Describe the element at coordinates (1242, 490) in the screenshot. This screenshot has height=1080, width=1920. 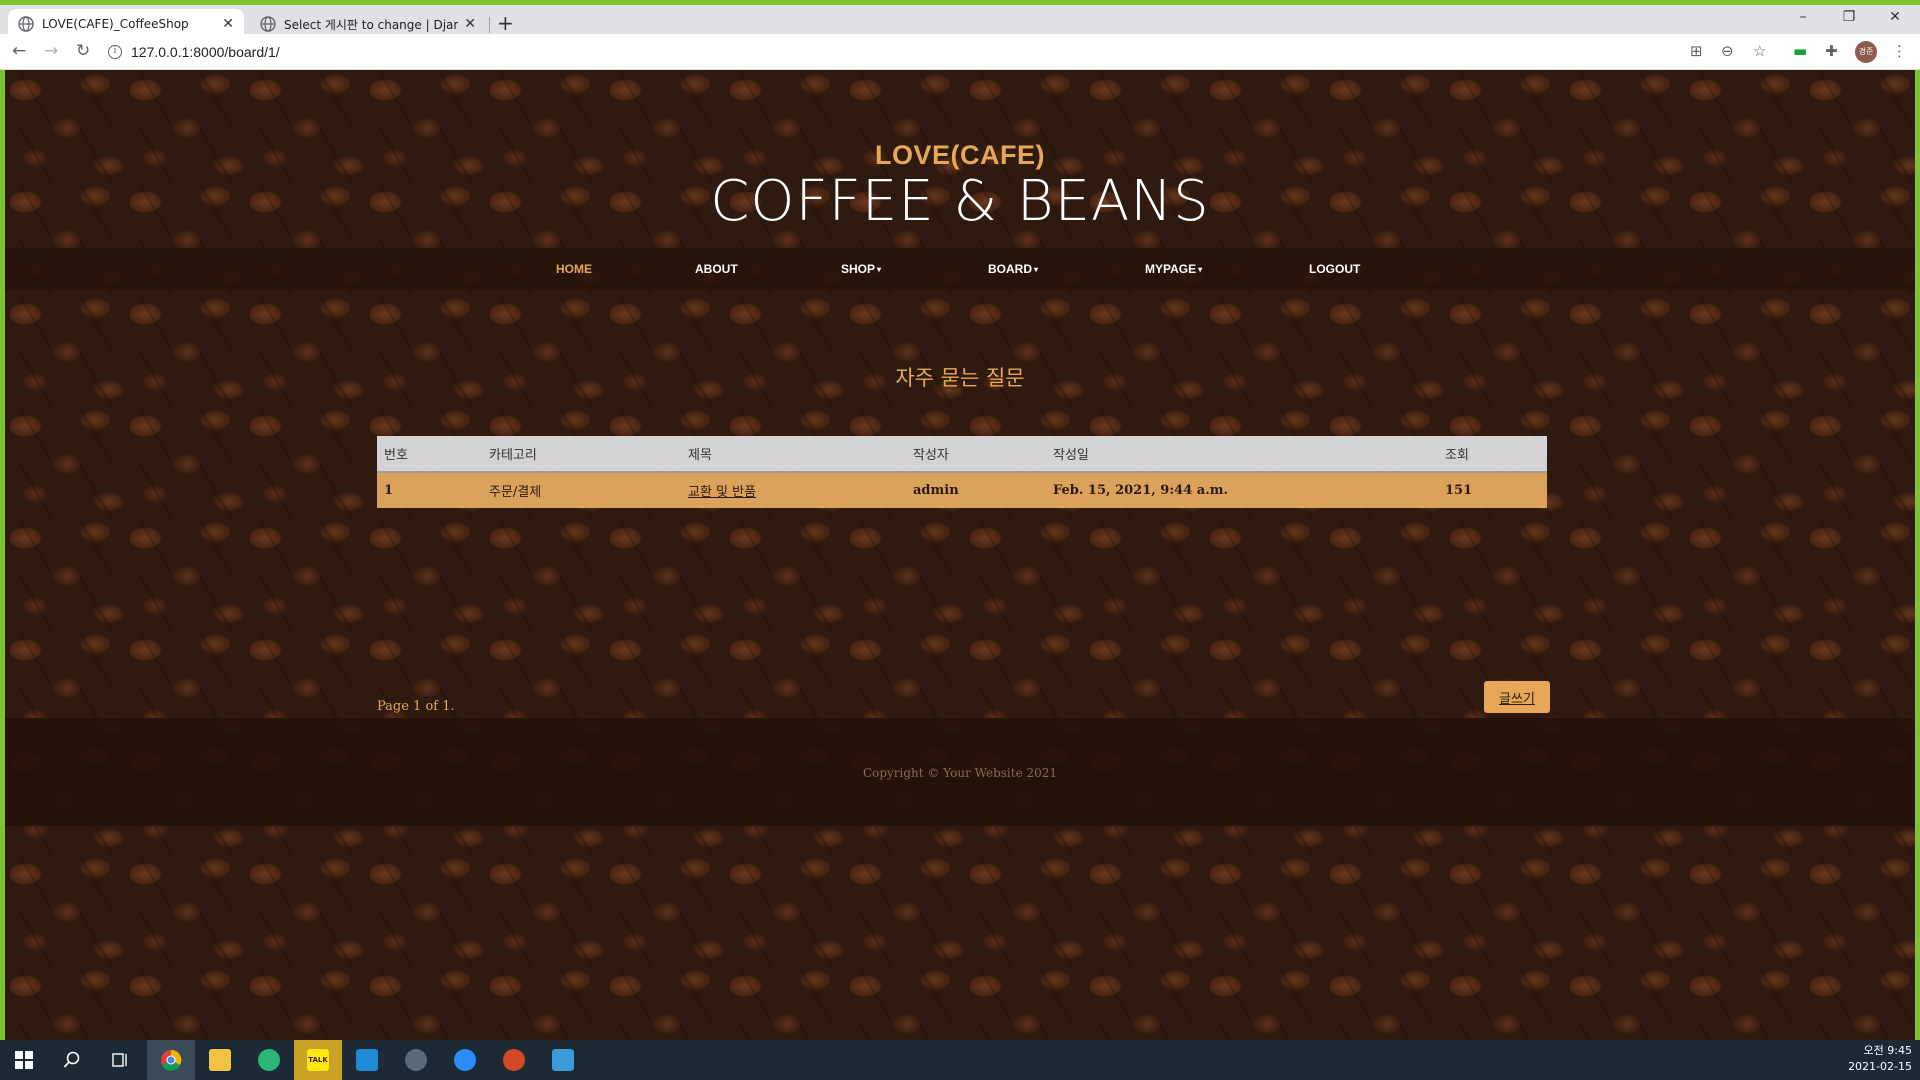
I see `cell-date: Feb. 15, 2021, 9:44 a.m.` at that location.